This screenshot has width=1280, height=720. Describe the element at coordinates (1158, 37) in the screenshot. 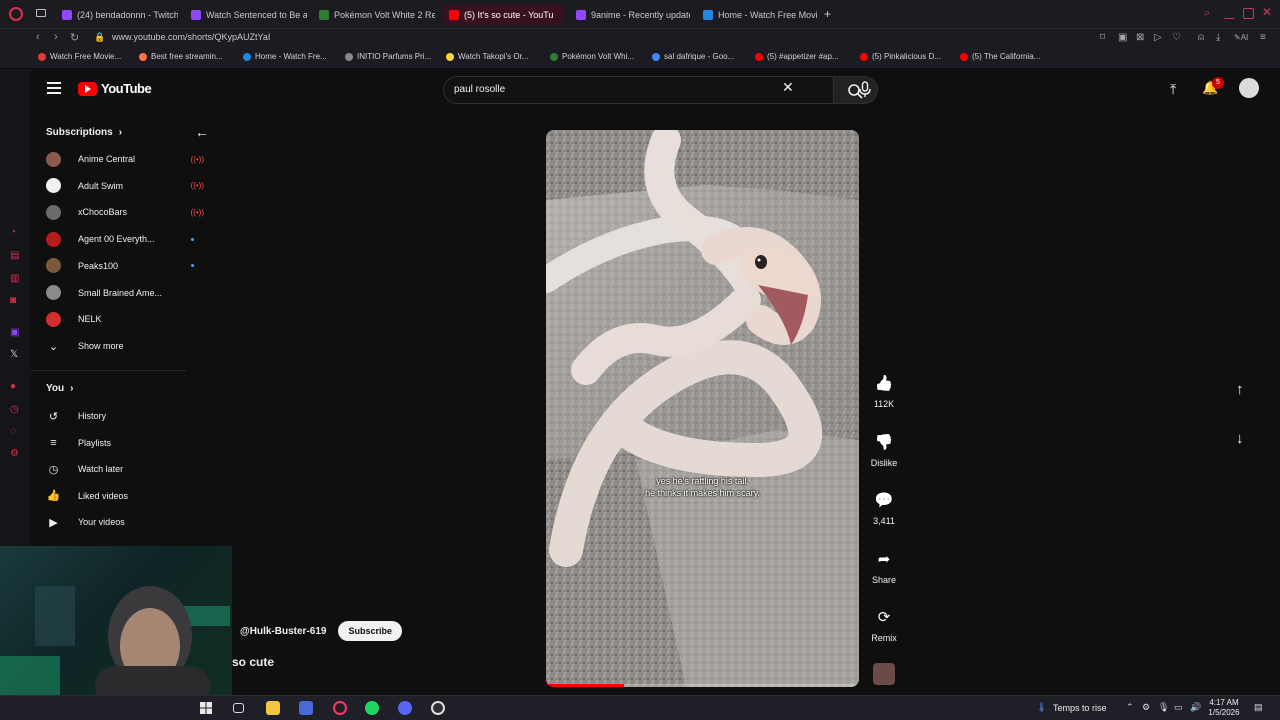

I see `player-icon: ▷` at that location.